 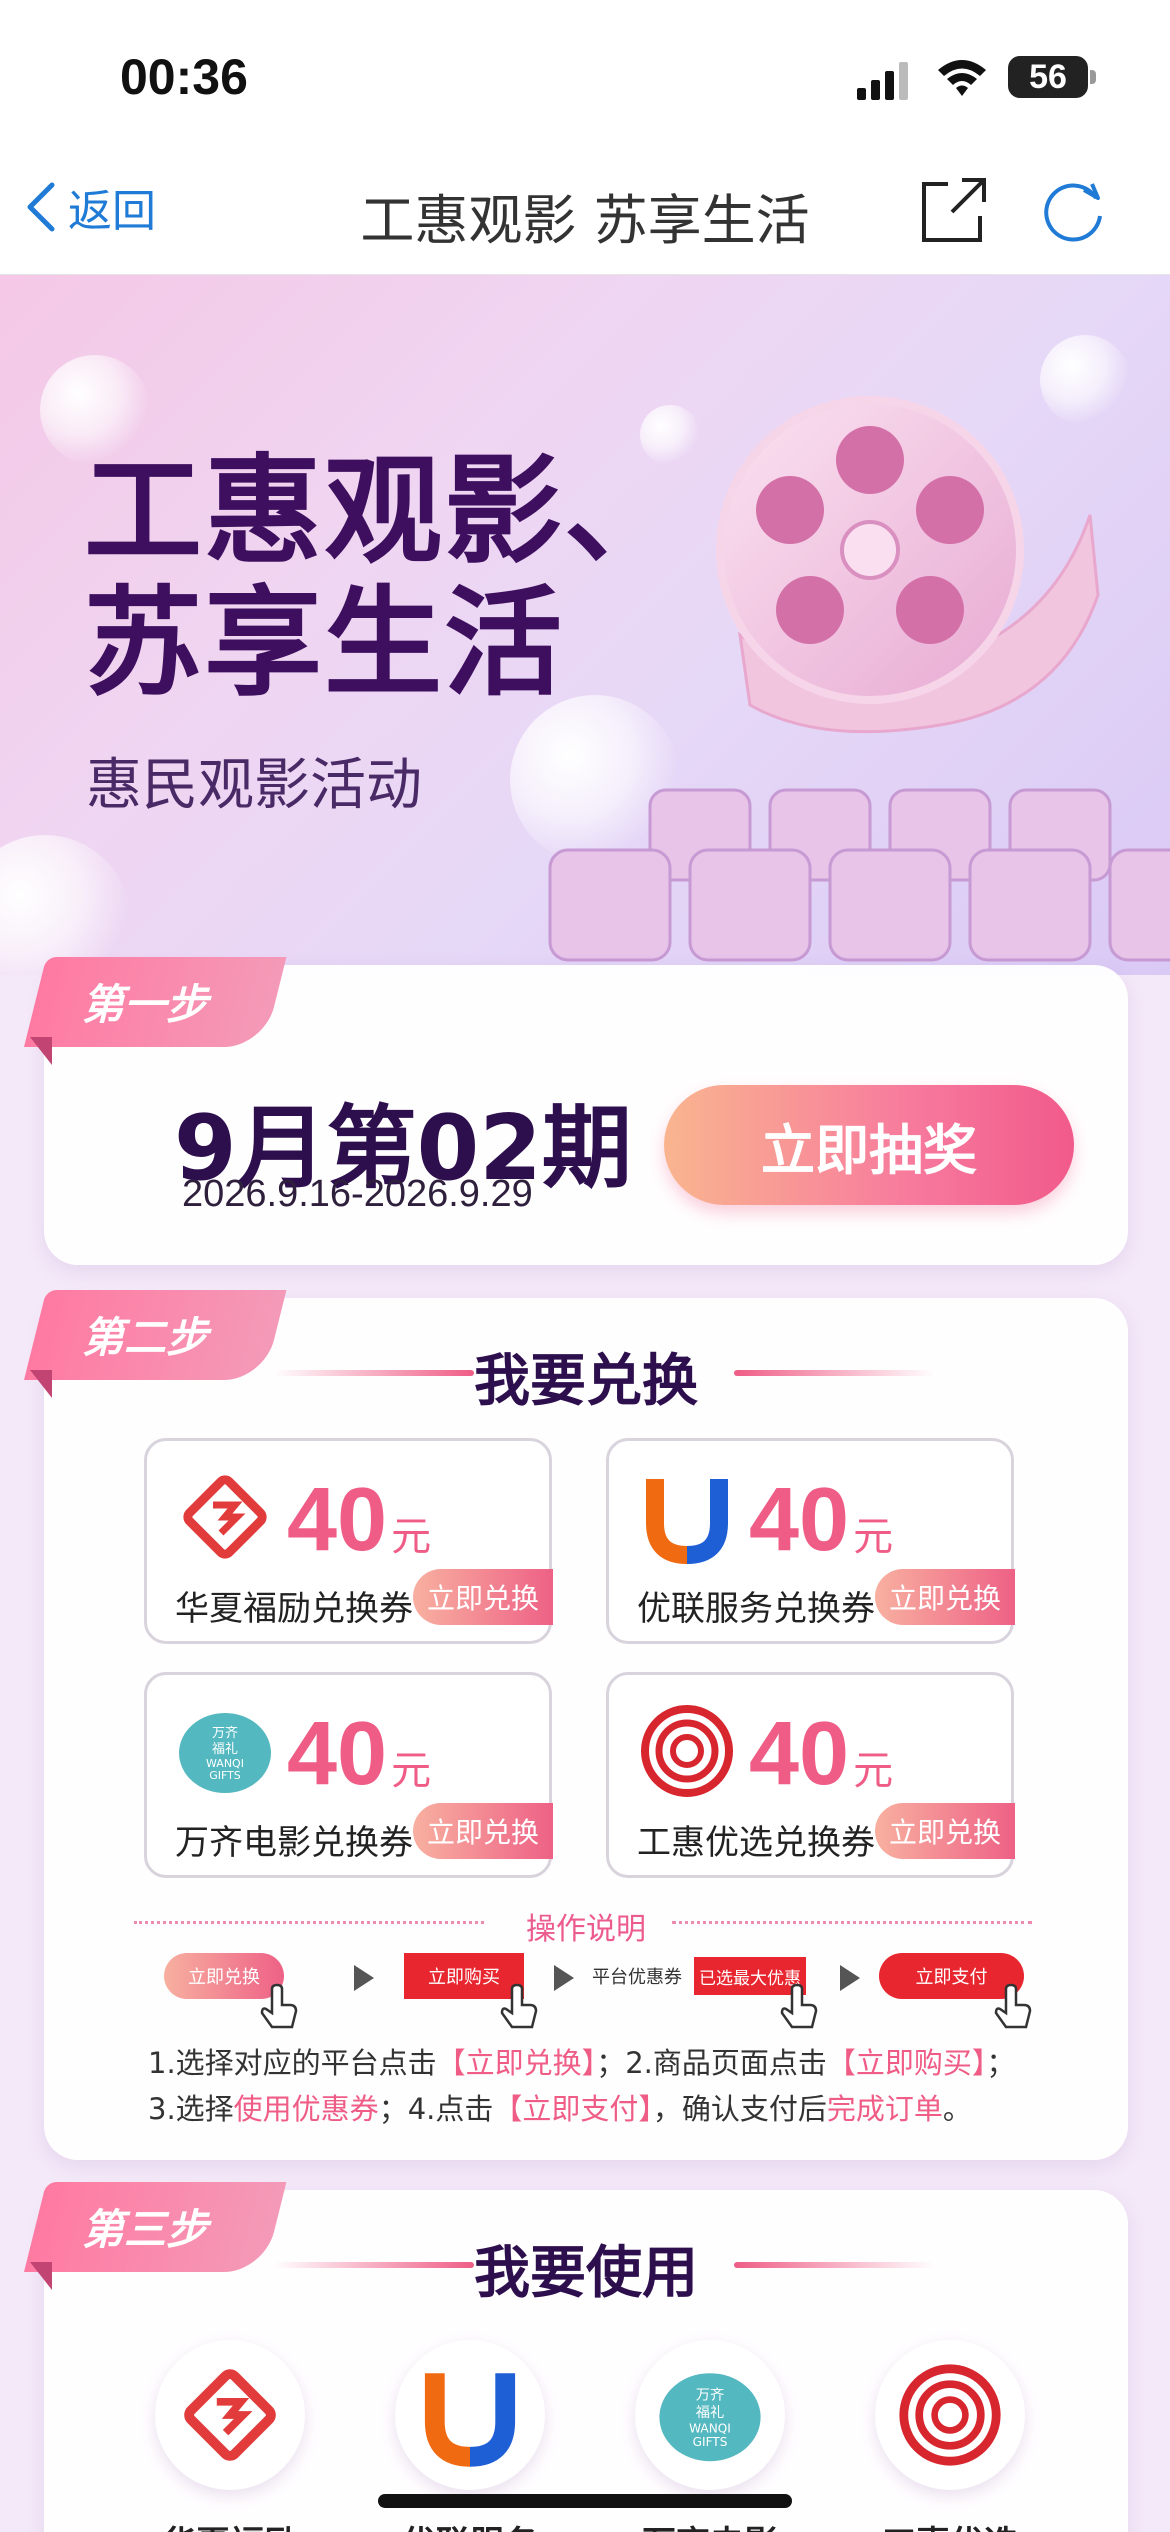 What do you see at coordinates (230, 2524) in the screenshot?
I see `app-label: 华夏福励` at bounding box center [230, 2524].